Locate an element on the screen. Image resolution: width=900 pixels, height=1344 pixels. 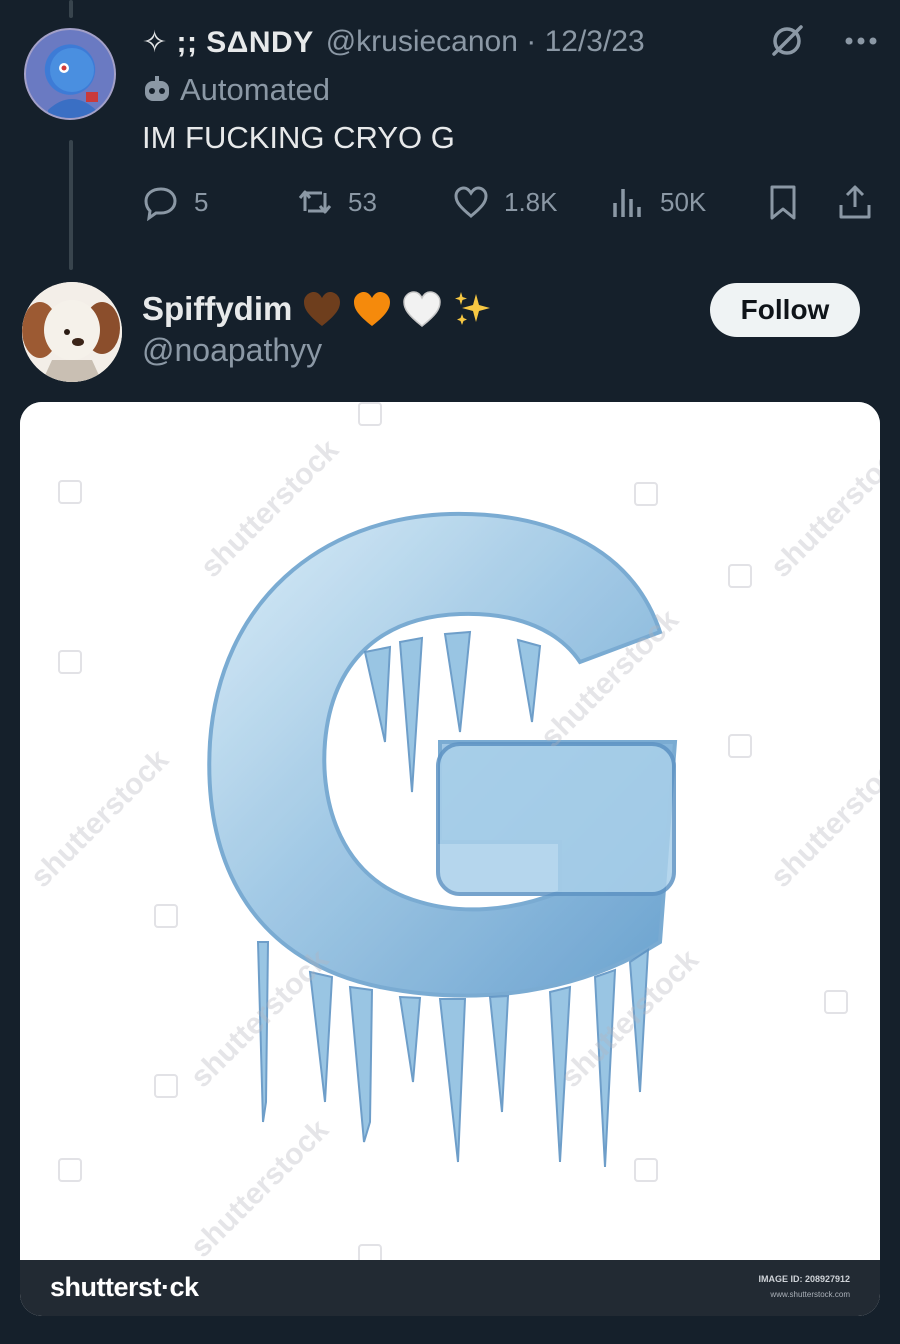
bookmark-button is located at coordinates (790, 202).